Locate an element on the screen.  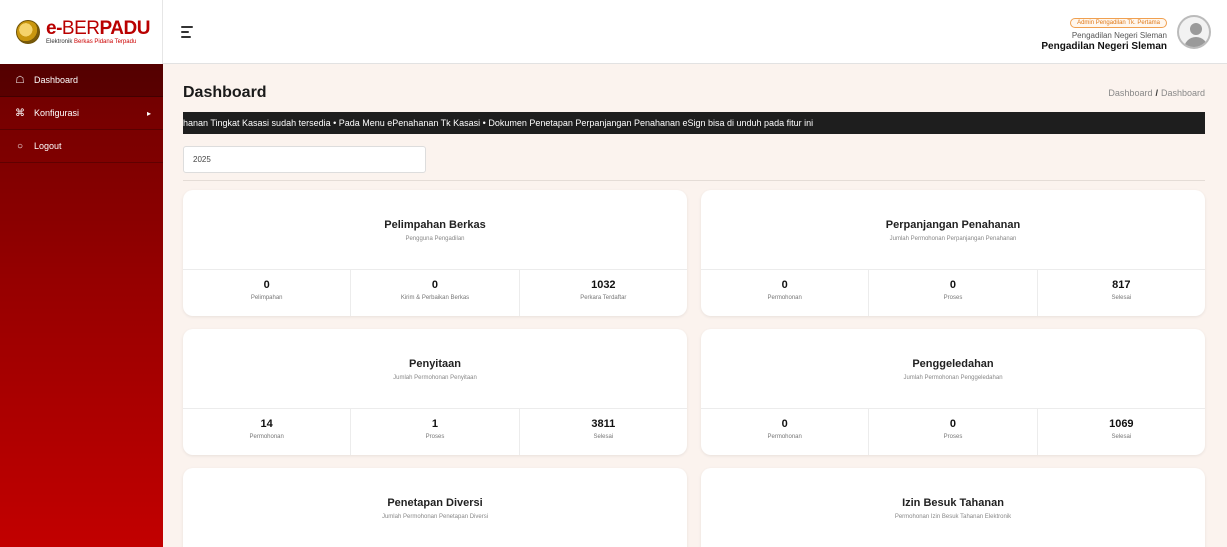
sidebar-item-label: Logout is located at coordinates (48, 146).